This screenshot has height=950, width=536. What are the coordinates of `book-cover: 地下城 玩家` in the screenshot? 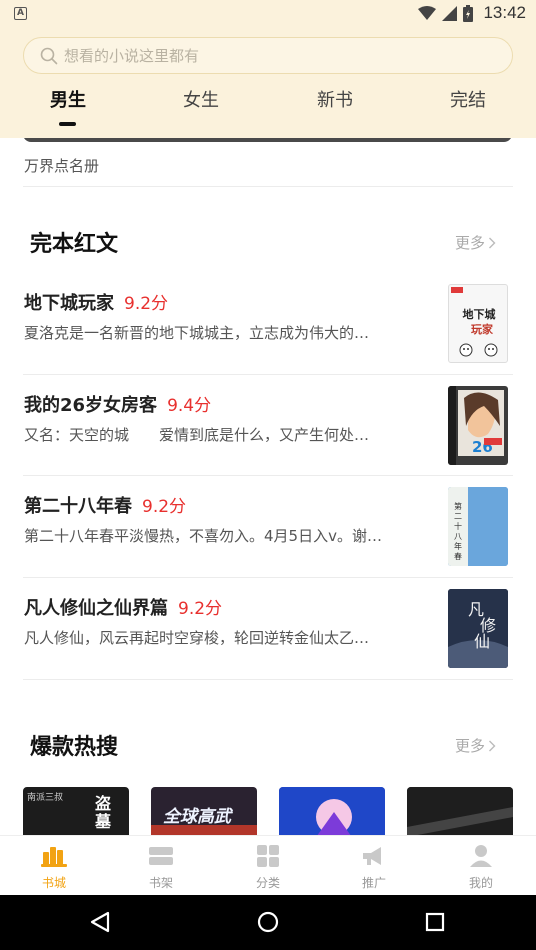 It's located at (478, 323).